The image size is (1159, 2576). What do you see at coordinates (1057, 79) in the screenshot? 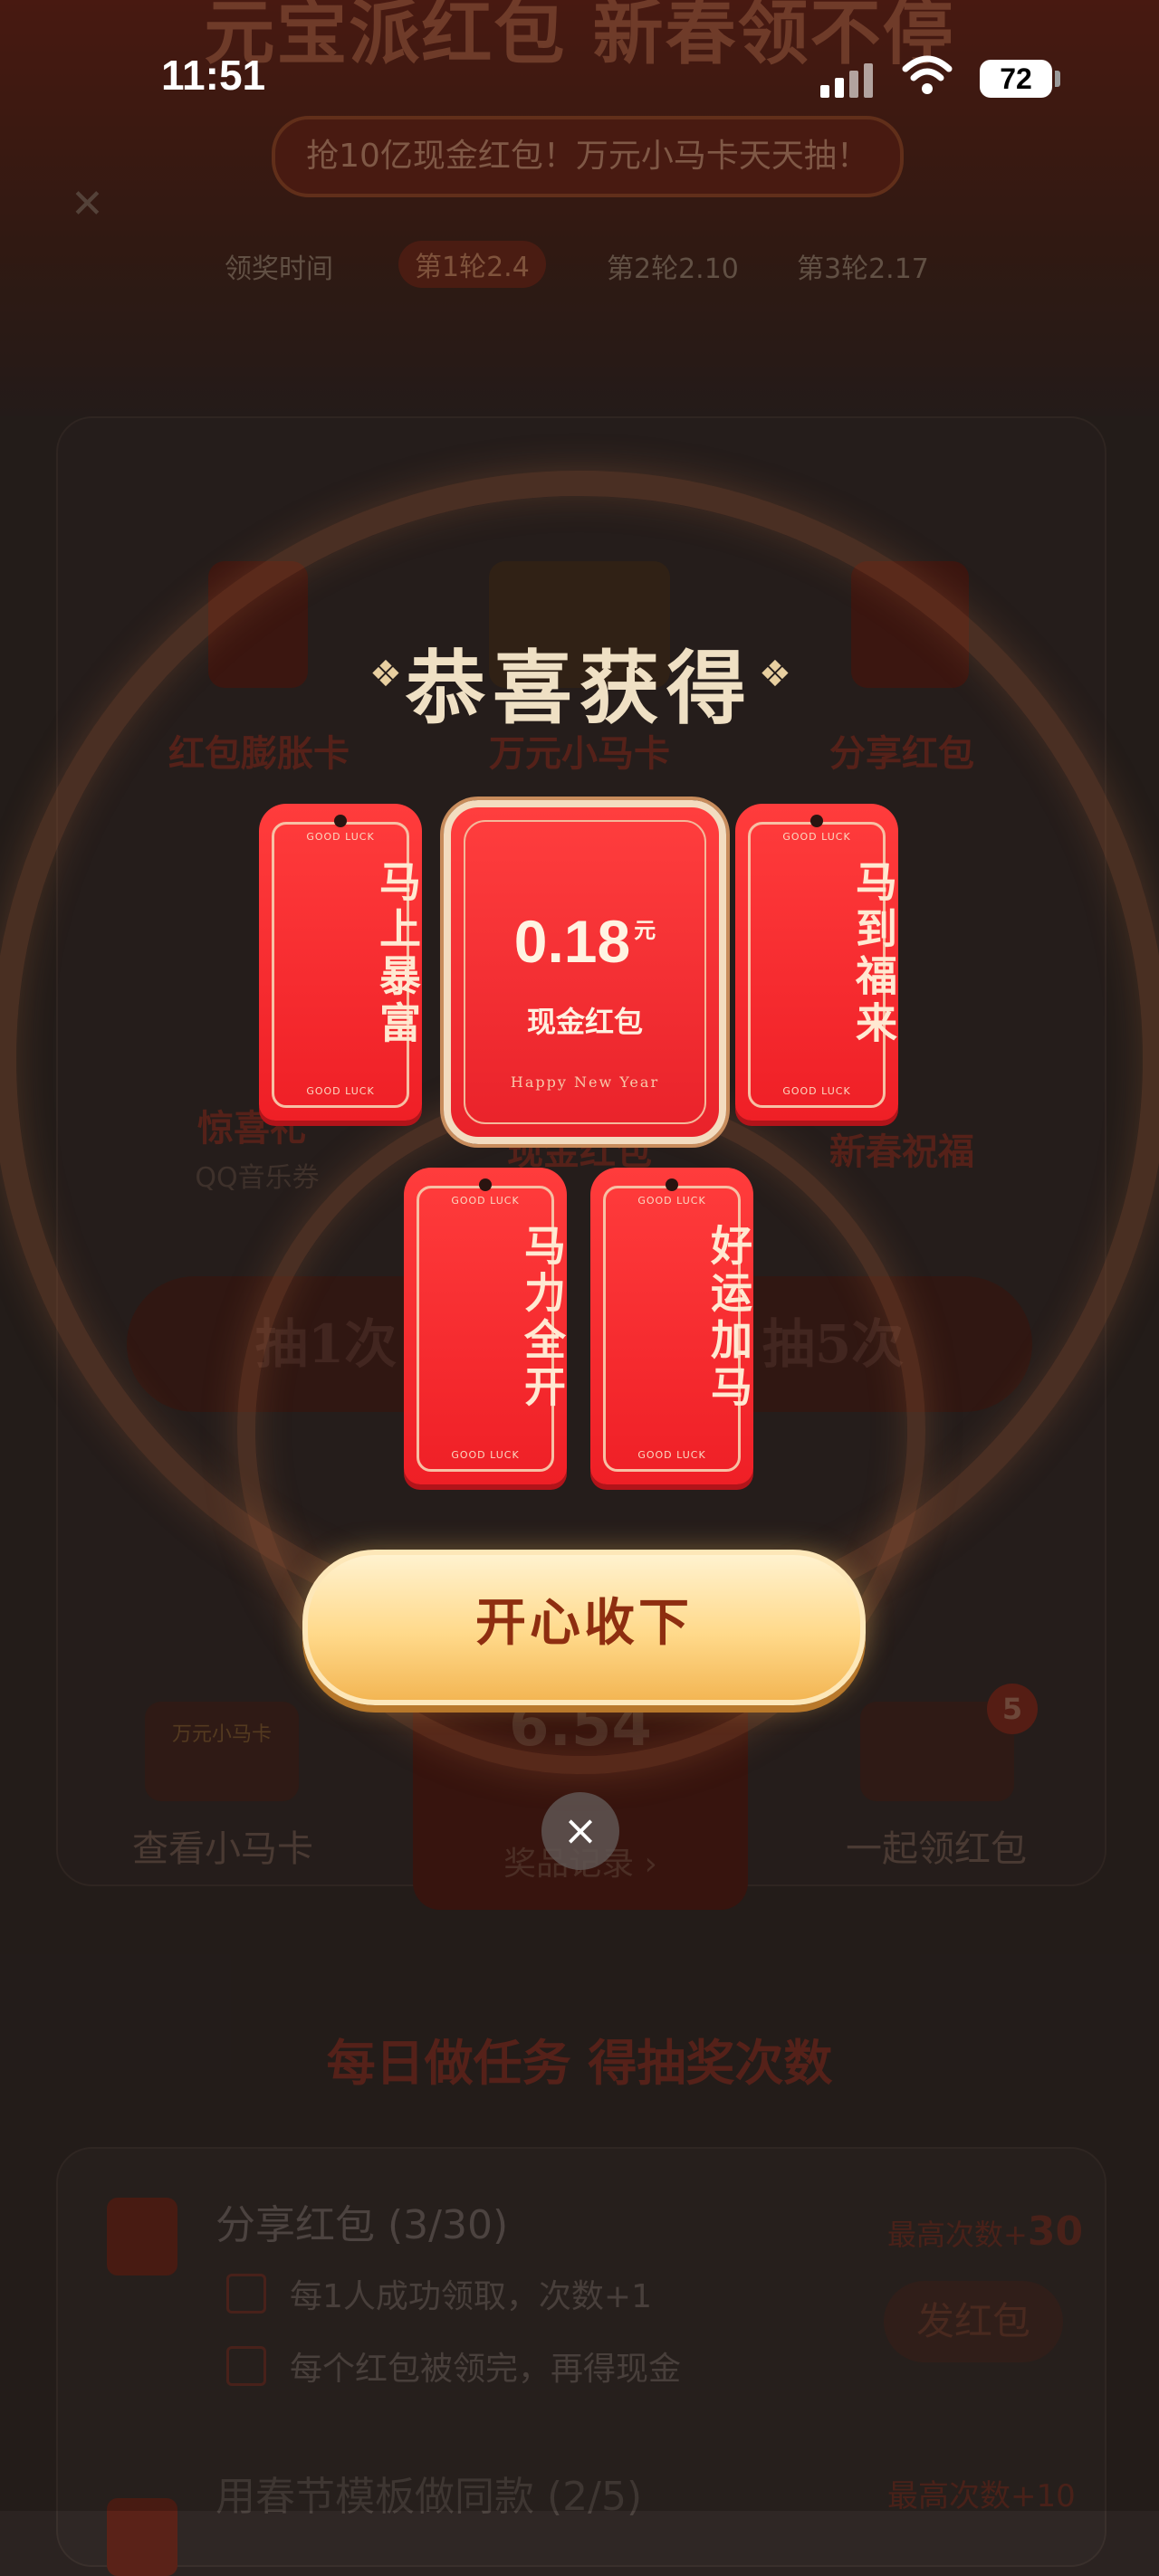
I see `battery-tip` at bounding box center [1057, 79].